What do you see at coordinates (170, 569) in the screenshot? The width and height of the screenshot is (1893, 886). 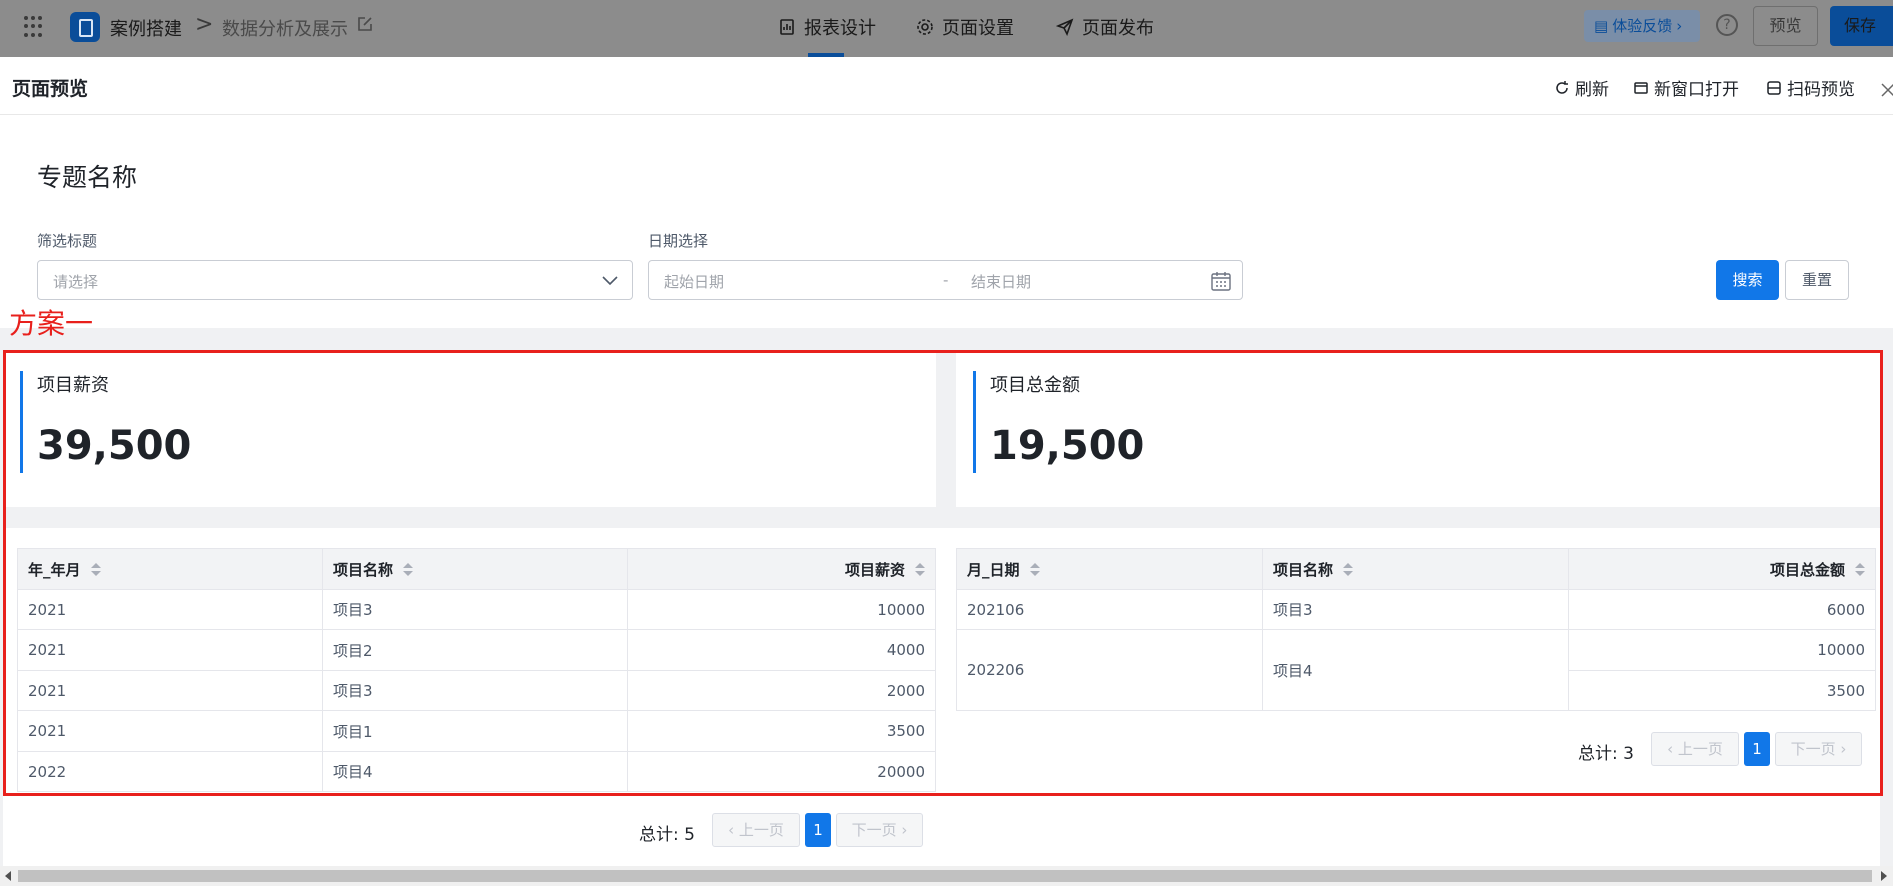 I see `column-header: 年_年月` at bounding box center [170, 569].